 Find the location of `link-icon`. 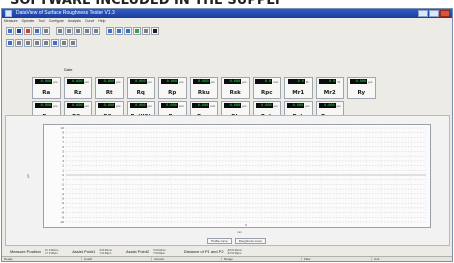

link-icon is located at coordinates (46, 43).